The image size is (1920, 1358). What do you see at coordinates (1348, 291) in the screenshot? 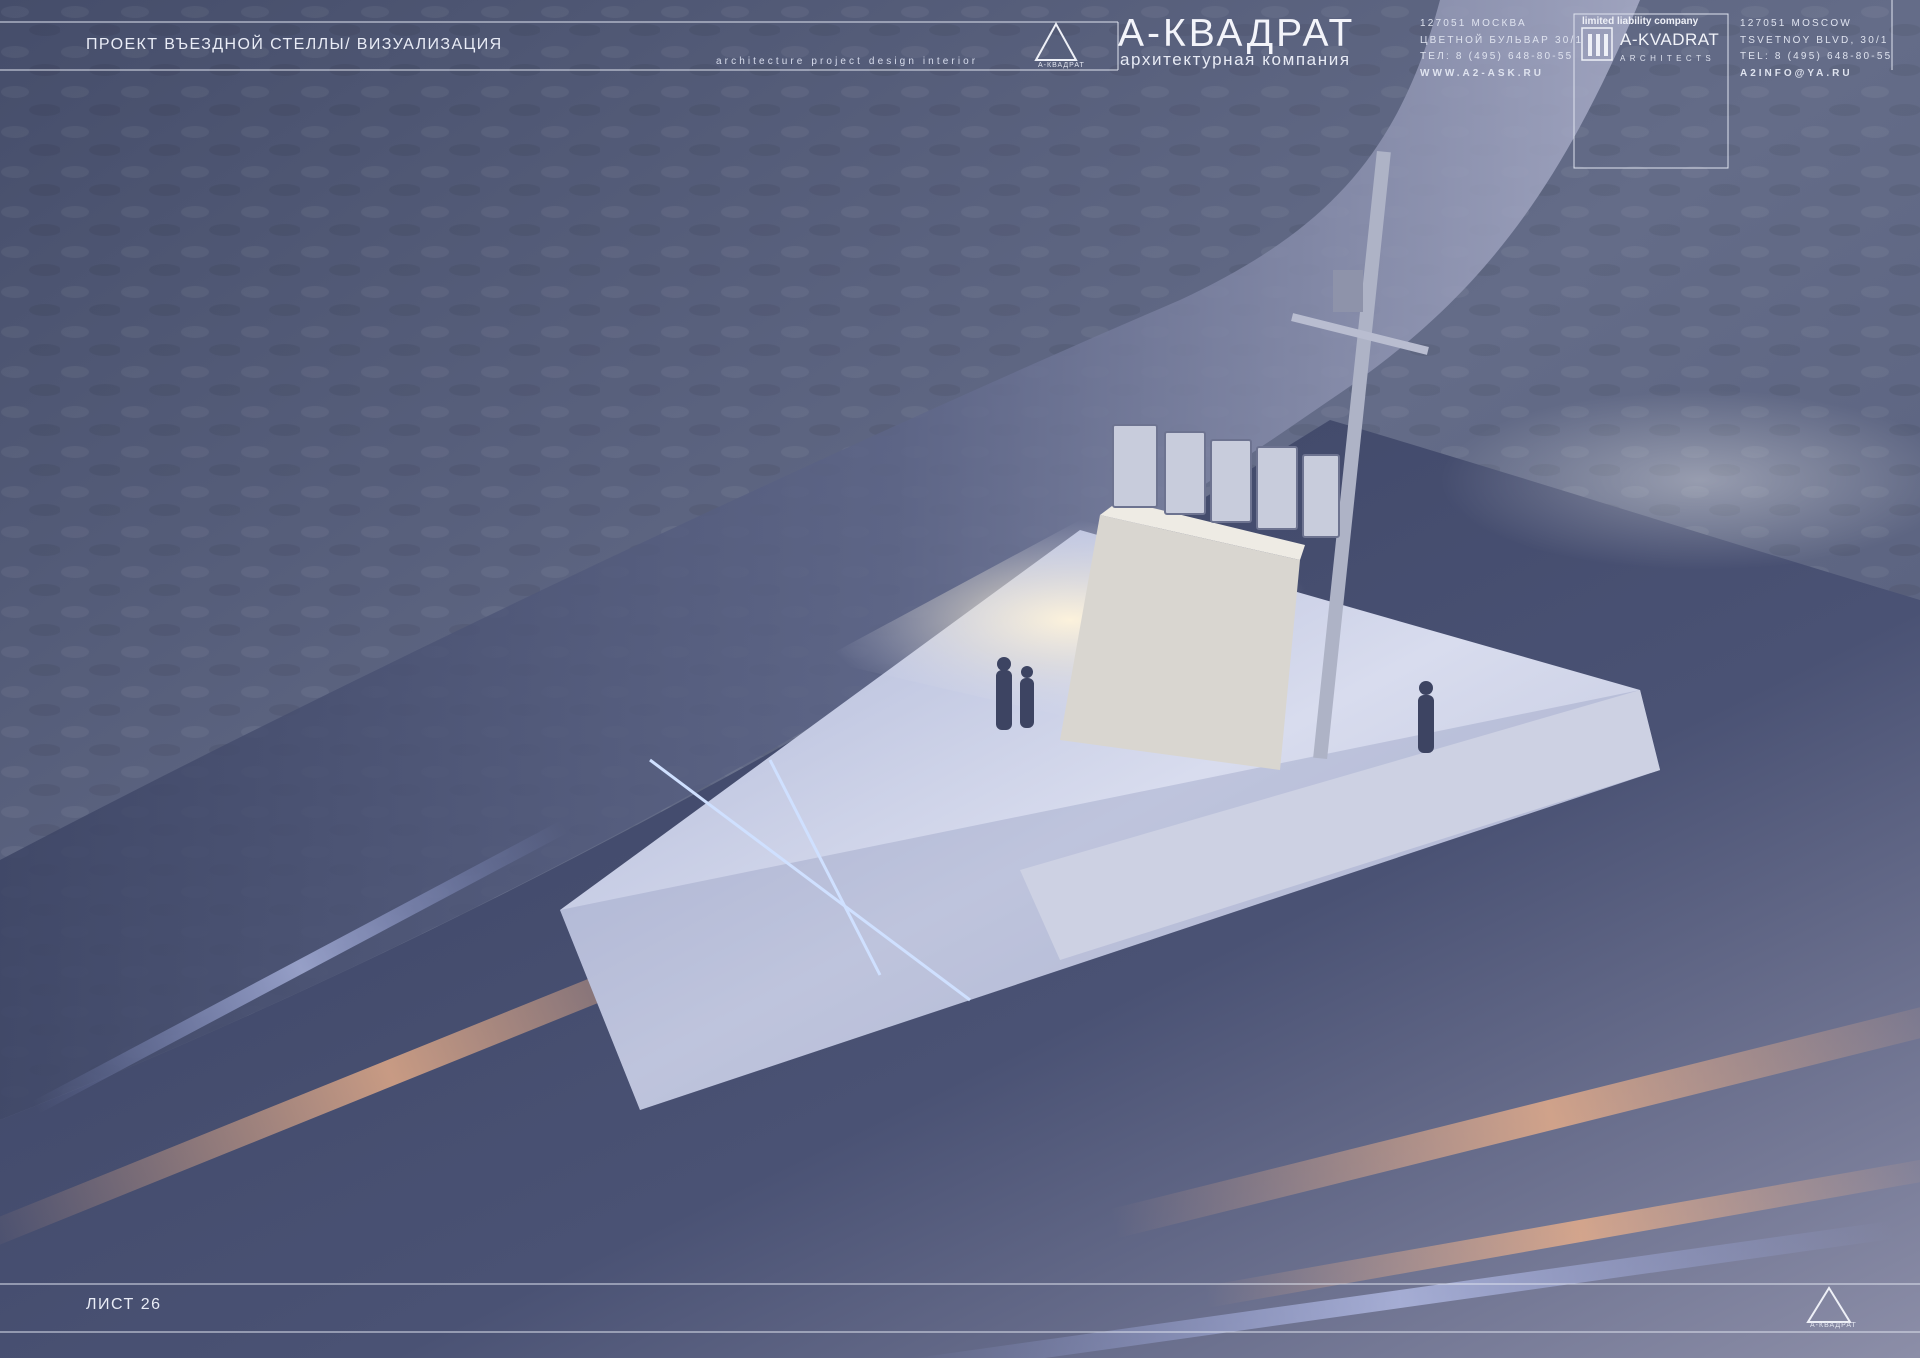
I see `mast-emblem` at bounding box center [1348, 291].